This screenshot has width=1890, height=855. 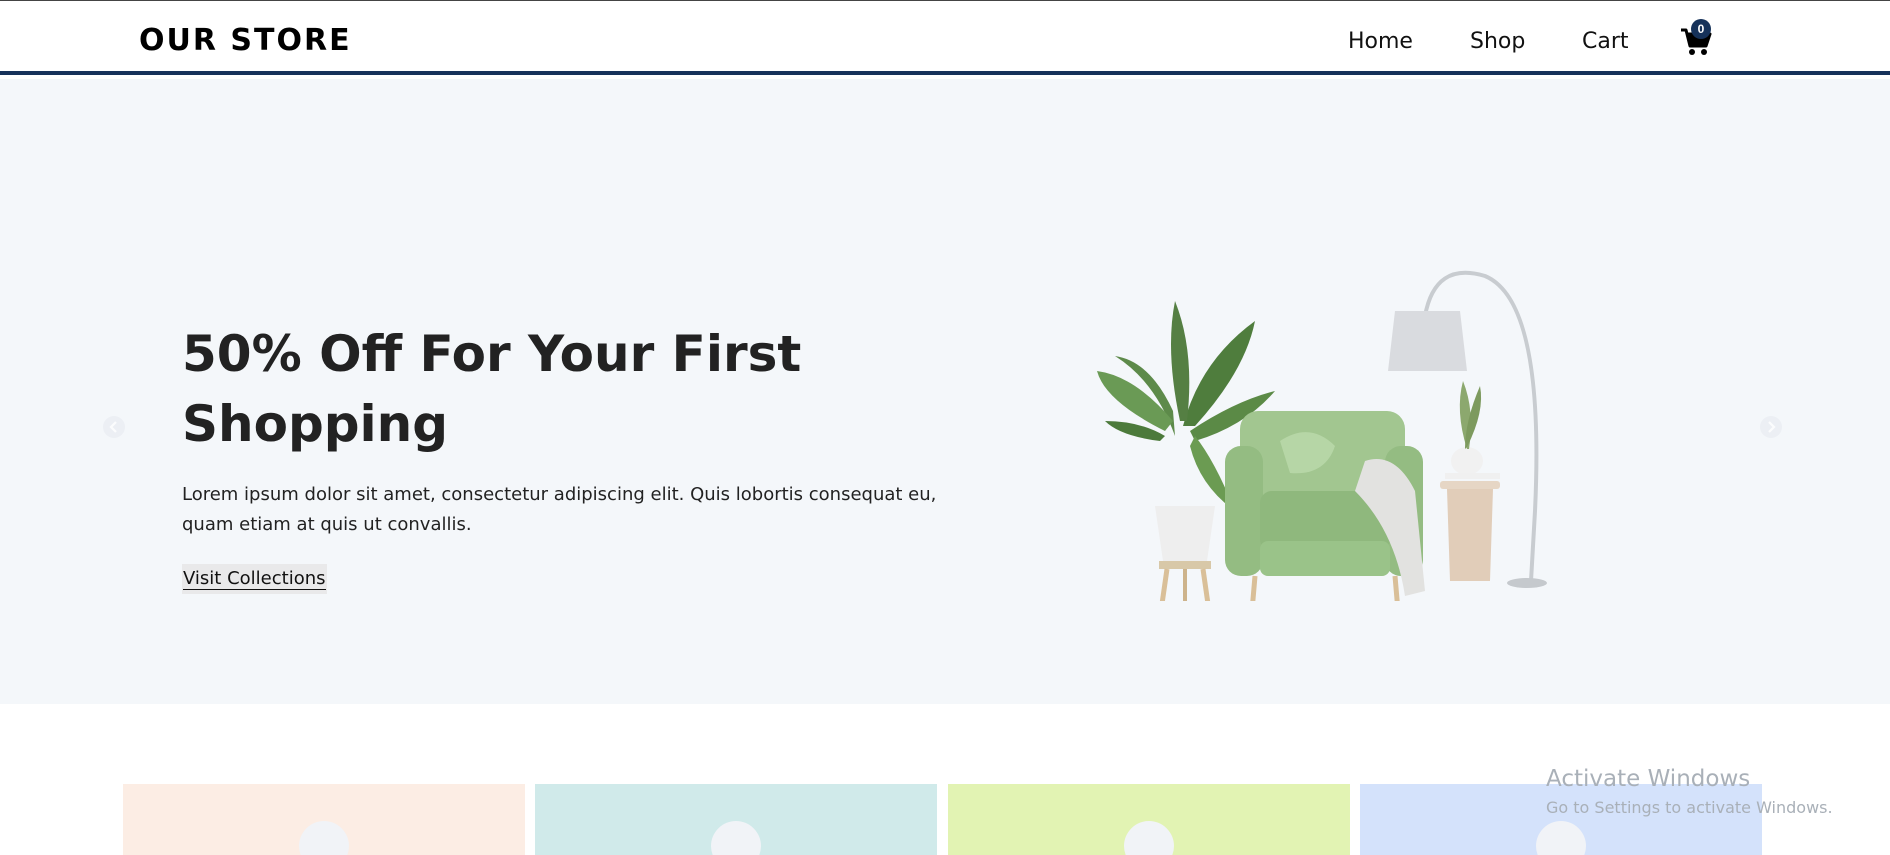 What do you see at coordinates (492, 389) in the screenshot?
I see `hero-title: 50% Off For Your First Shopping` at bounding box center [492, 389].